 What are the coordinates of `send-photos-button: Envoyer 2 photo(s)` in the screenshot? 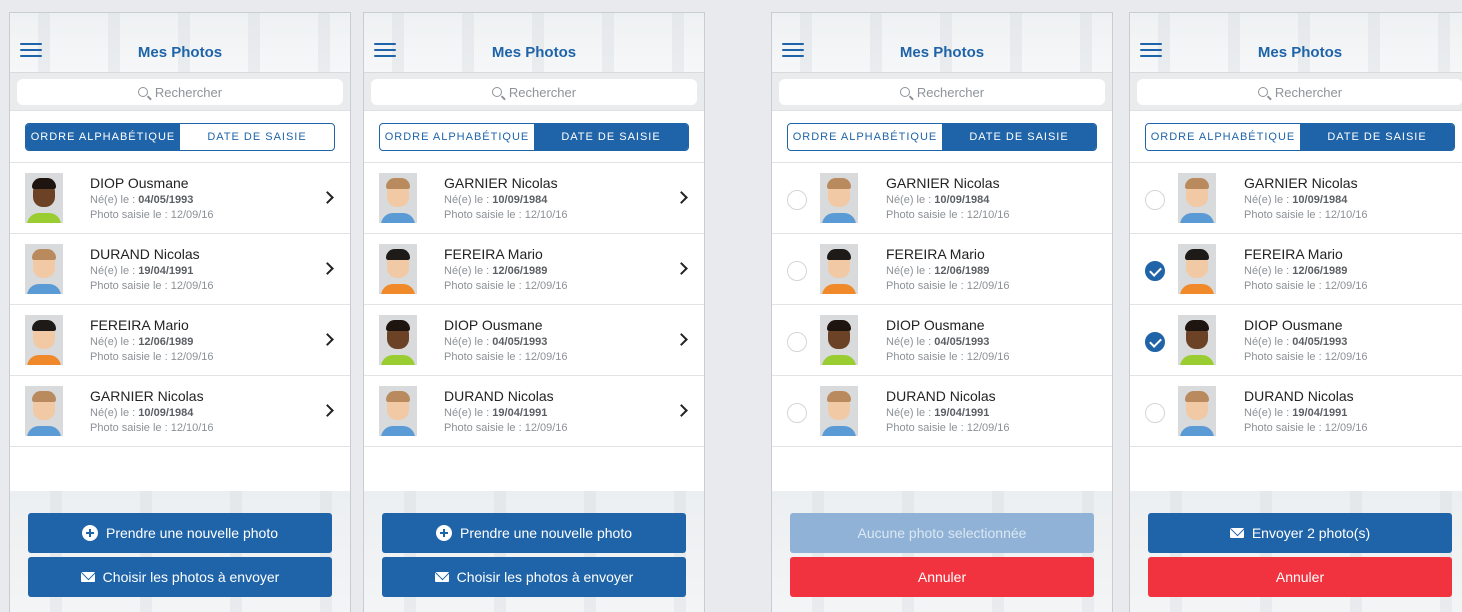 It's located at (1300, 533).